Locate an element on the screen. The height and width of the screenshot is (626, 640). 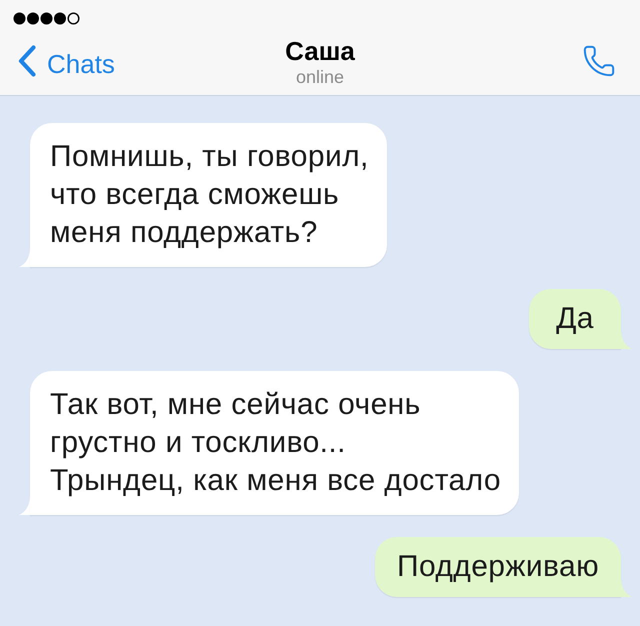
signal-strength-icon is located at coordinates (46, 18).